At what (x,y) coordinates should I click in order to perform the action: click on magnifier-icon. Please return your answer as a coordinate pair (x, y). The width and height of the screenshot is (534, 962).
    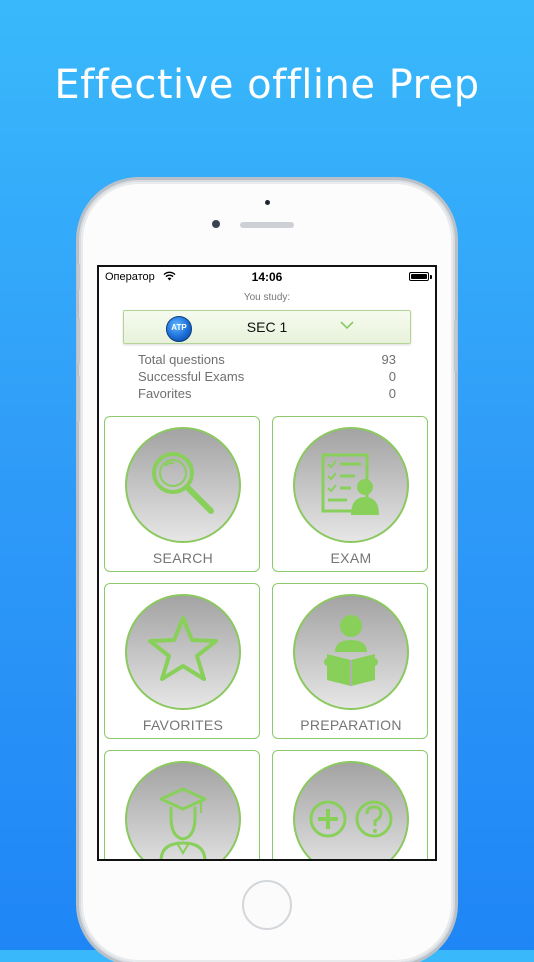
    Looking at the image, I should click on (183, 483).